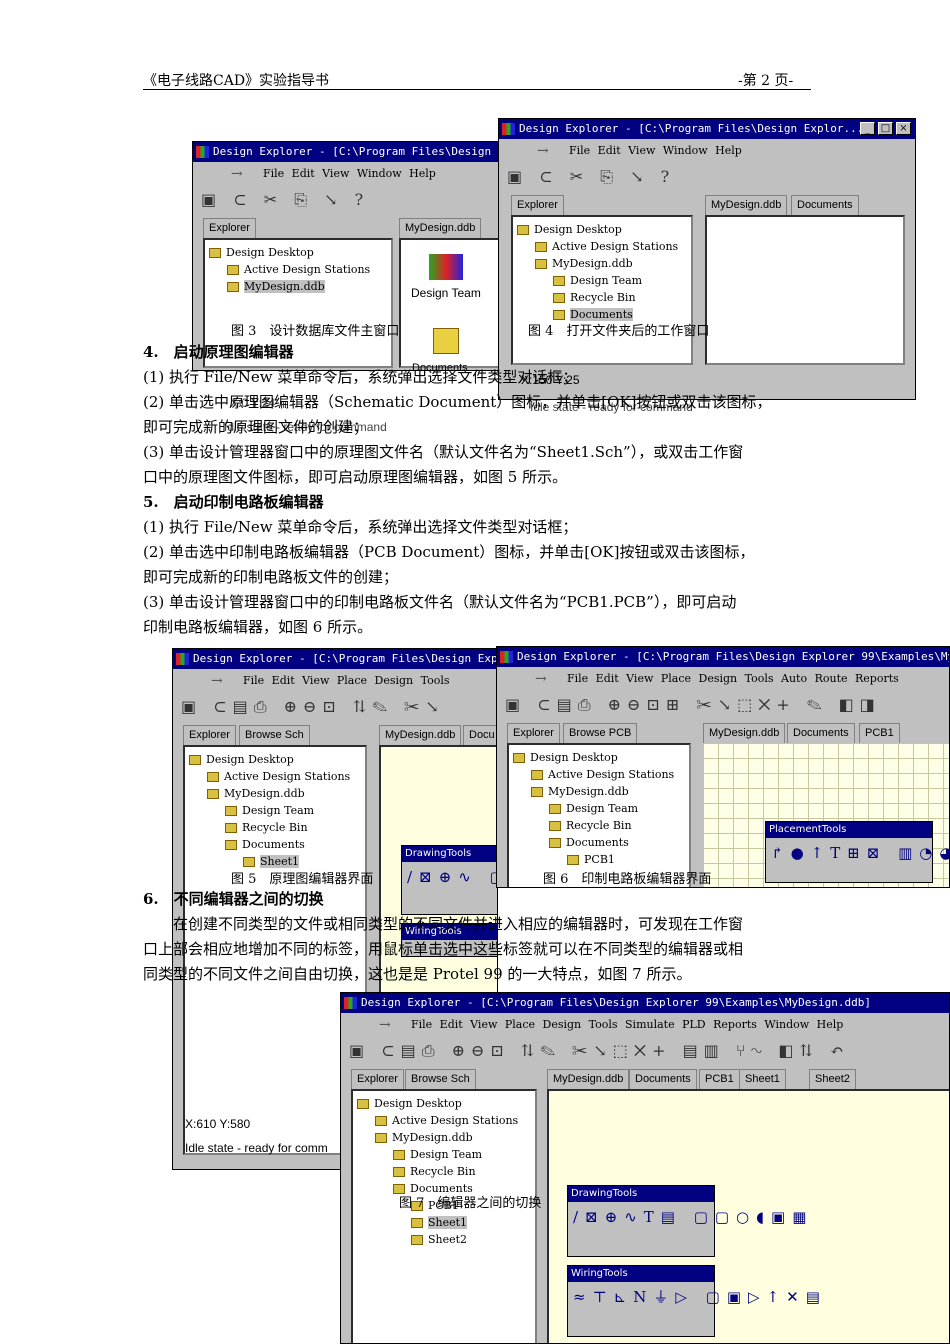  Describe the element at coordinates (233, 502) in the screenshot. I see `sec5-heading: 5. 启动印制电路板编辑器` at that location.